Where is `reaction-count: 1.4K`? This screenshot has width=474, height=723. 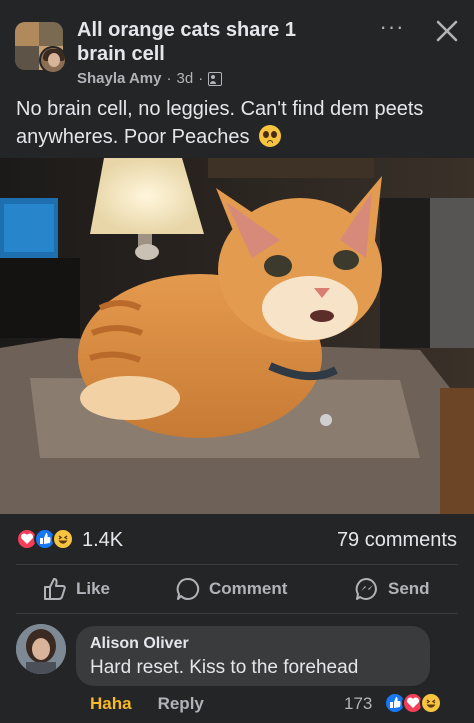 reaction-count: 1.4K is located at coordinates (102, 540).